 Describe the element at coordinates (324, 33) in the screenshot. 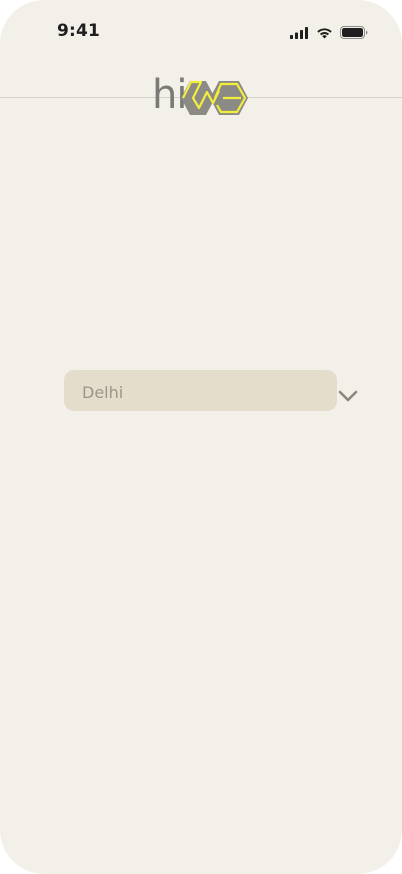

I see `wifi-icon` at that location.